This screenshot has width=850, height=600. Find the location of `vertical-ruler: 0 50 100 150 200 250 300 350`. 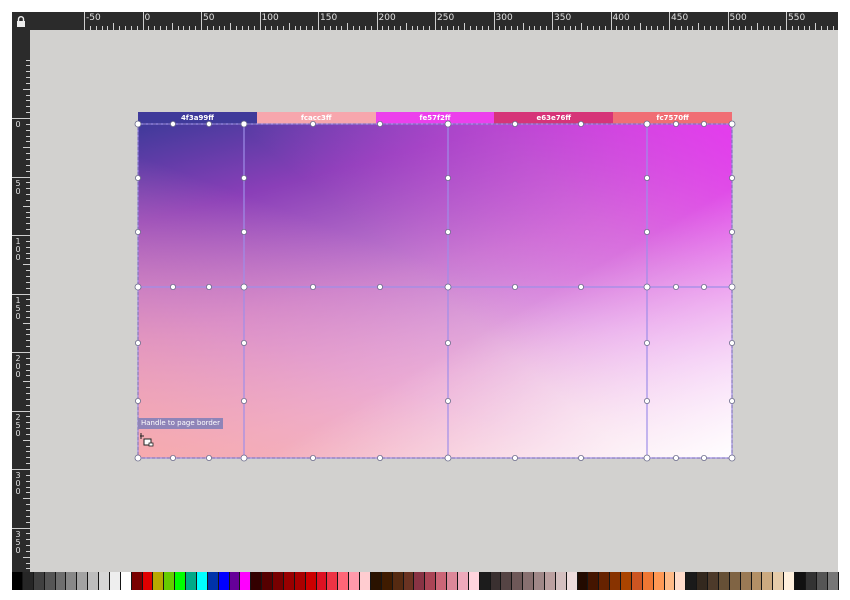

vertical-ruler: 0 50 100 150 200 250 300 350 is located at coordinates (21, 301).